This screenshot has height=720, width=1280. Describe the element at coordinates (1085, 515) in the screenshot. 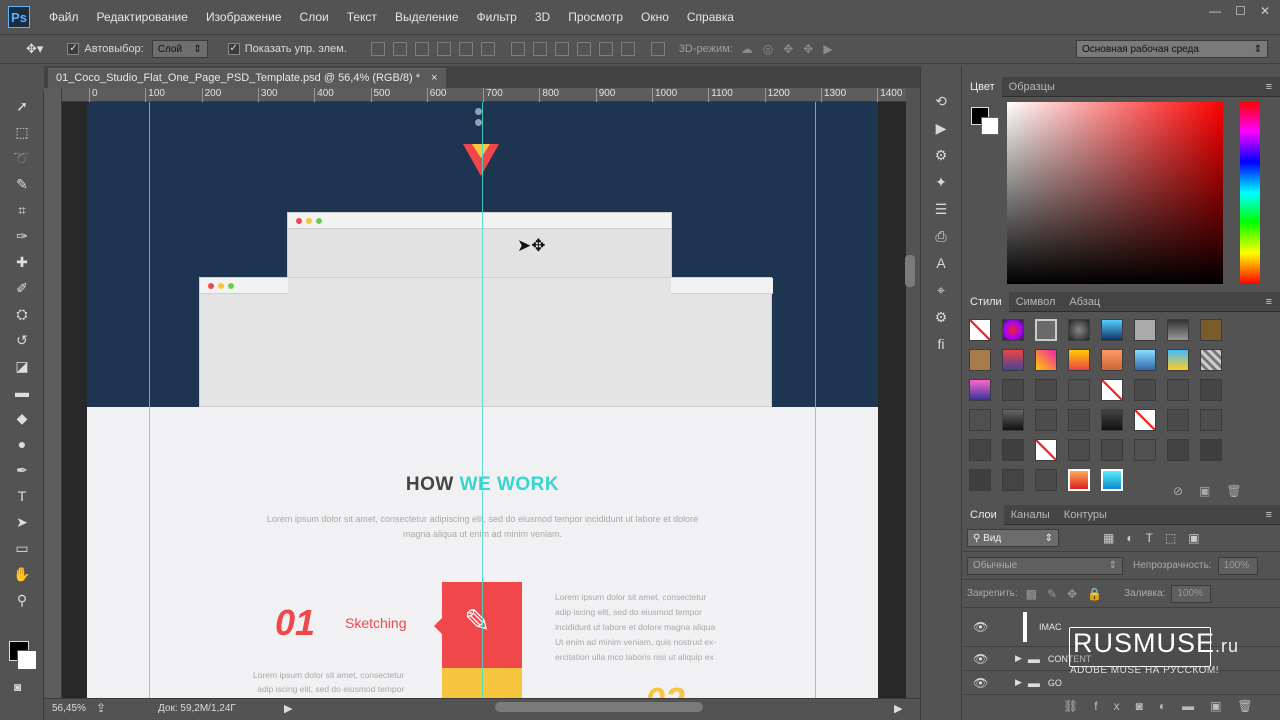

I see `tab-paths: Контуры` at that location.